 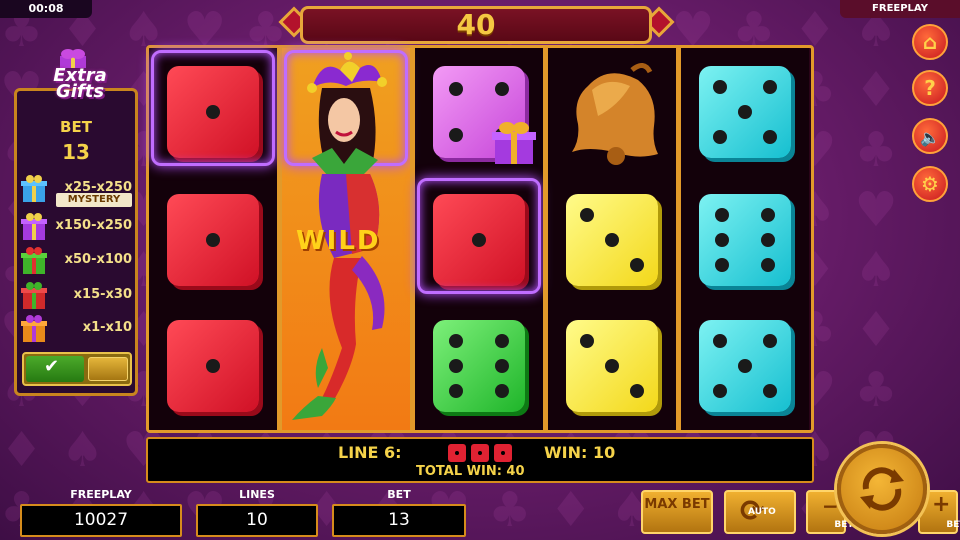 I want to click on auto-button: ⟳ AUTO, so click(x=760, y=512).